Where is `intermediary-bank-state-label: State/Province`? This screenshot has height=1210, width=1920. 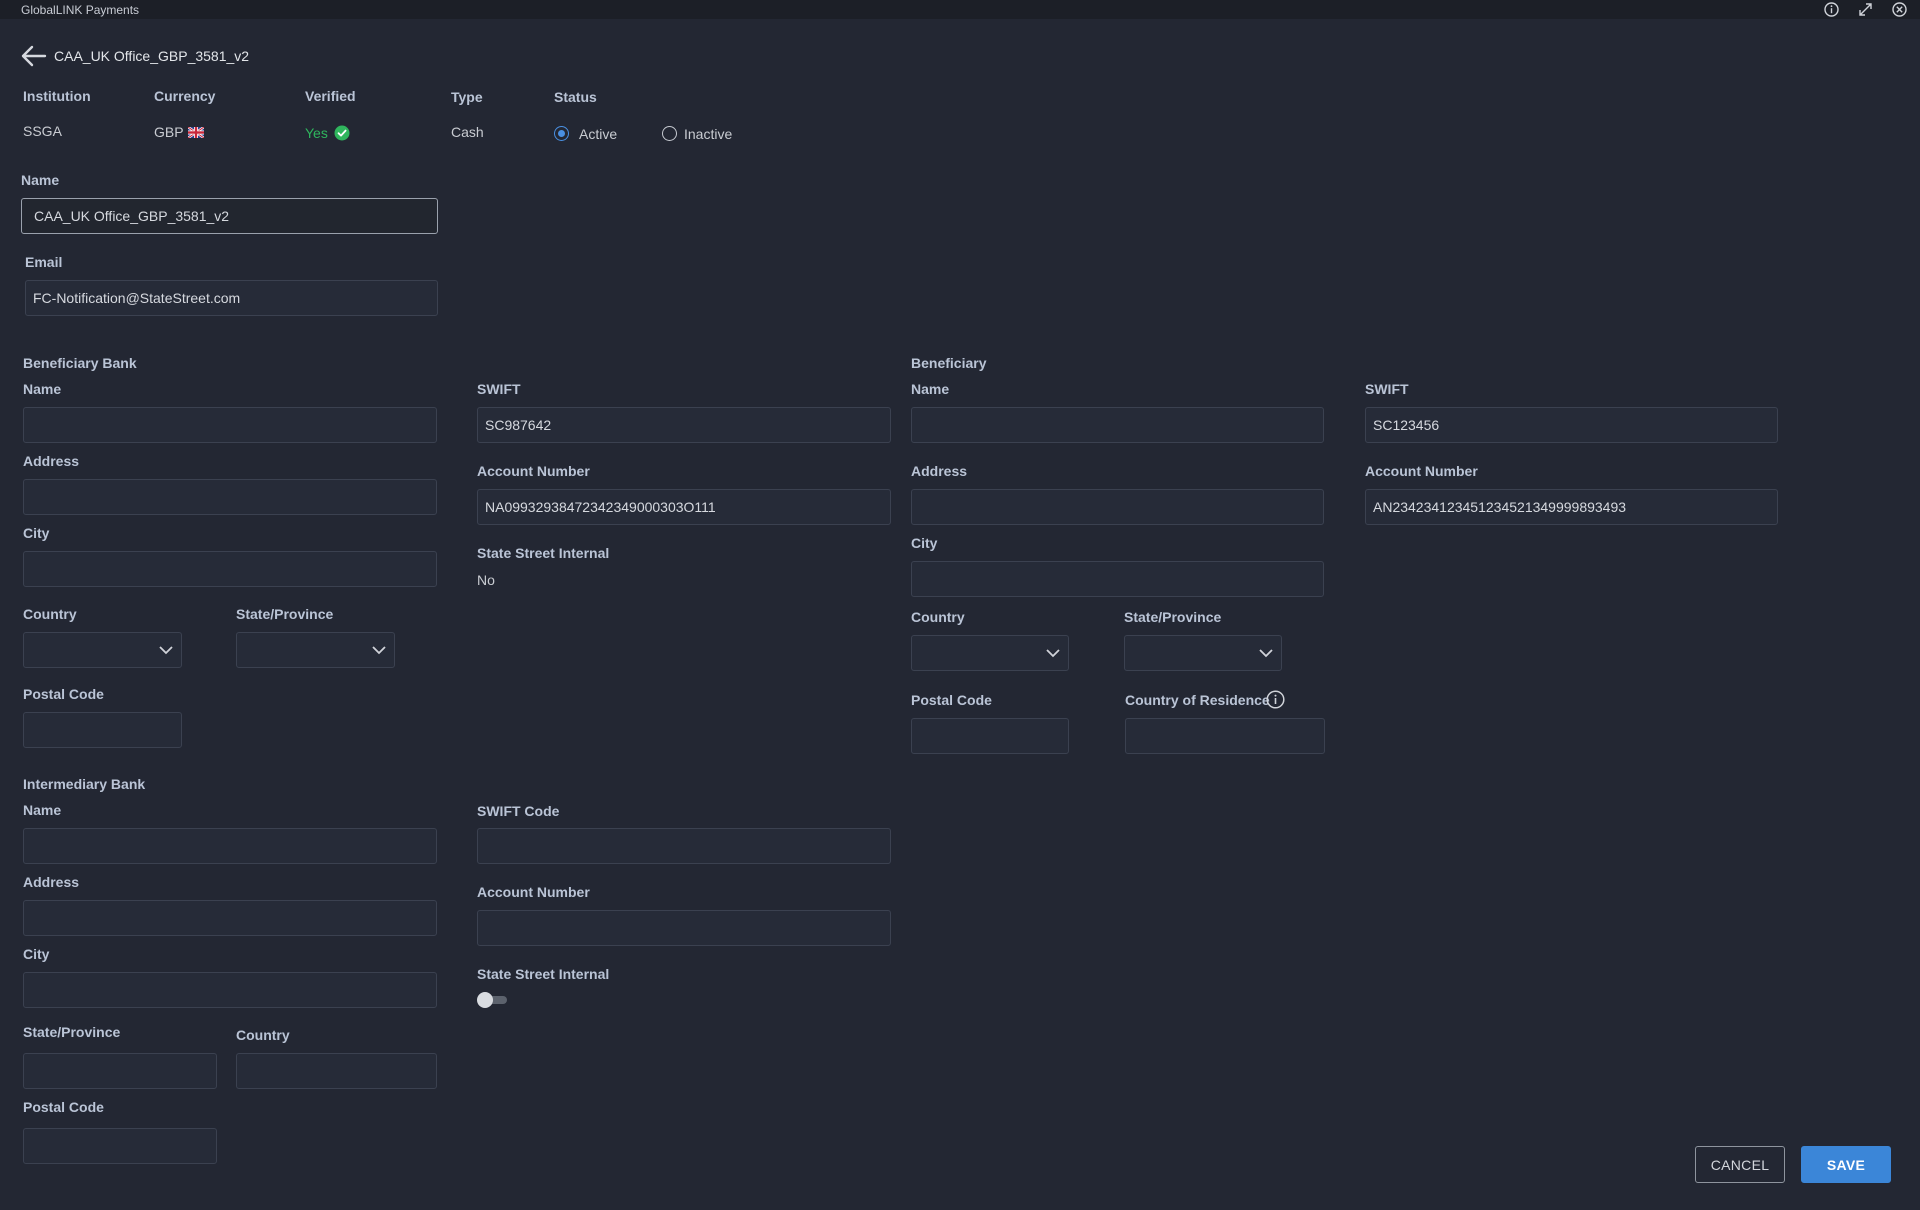
intermediary-bank-state-label: State/Province is located at coordinates (72, 1032).